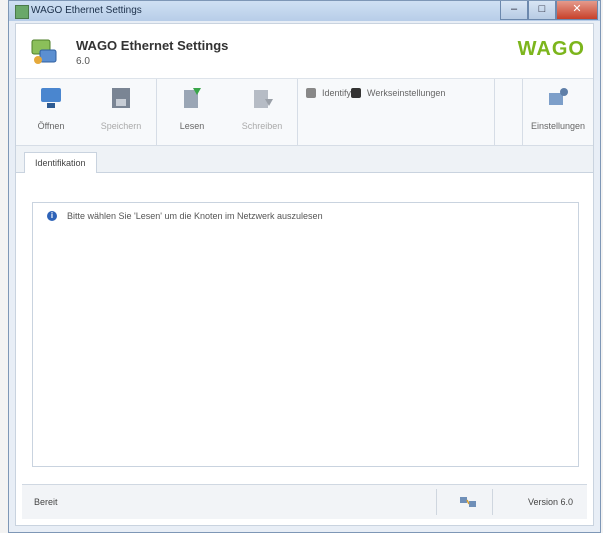 This screenshot has width=603, height=533. Describe the element at coordinates (550, 502) in the screenshot. I see `version-text: Version 6.0` at that location.